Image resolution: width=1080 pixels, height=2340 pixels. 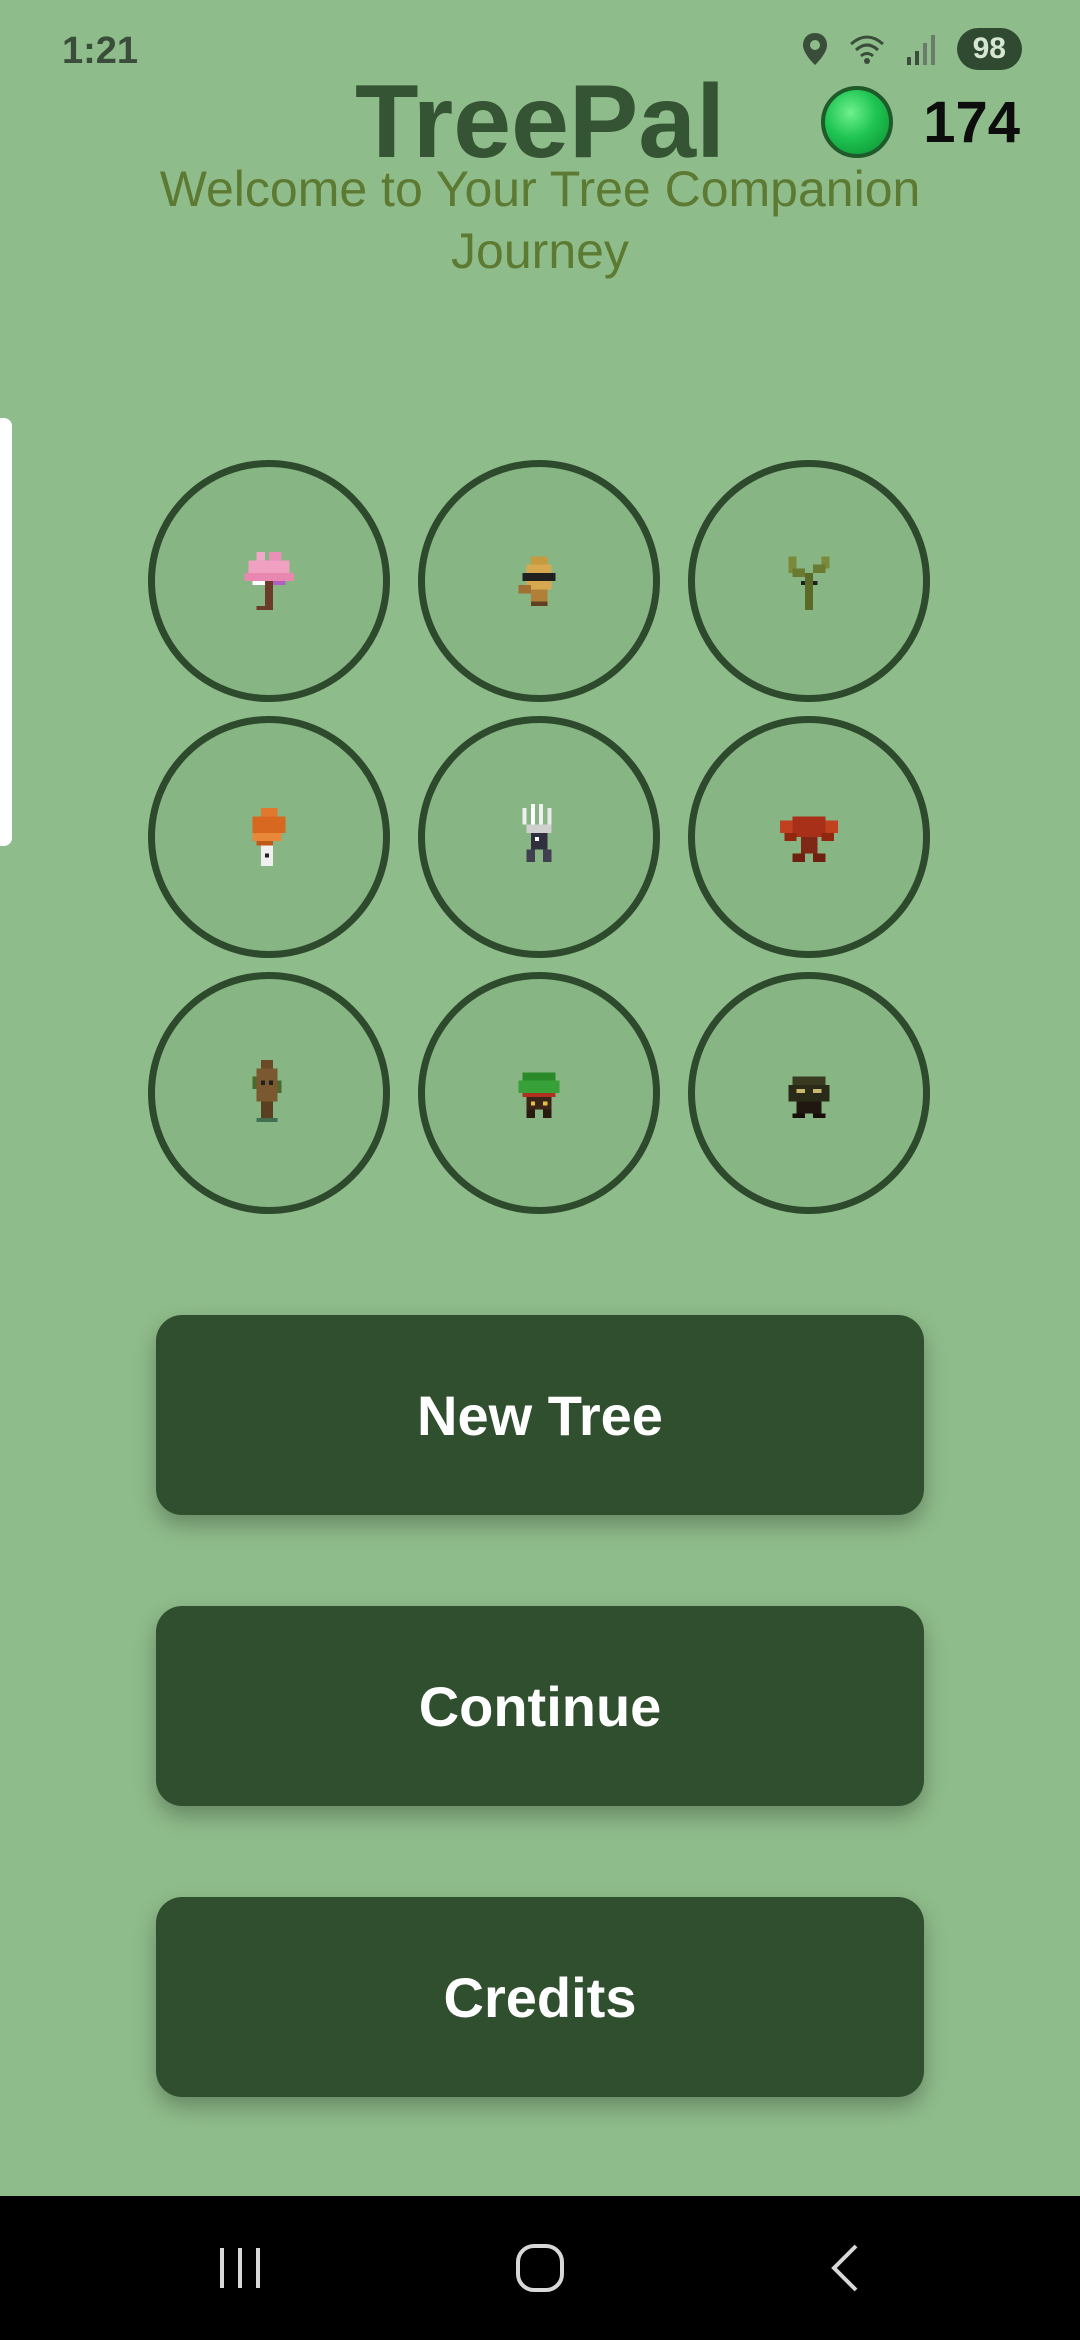 What do you see at coordinates (920, 122) in the screenshot?
I see `coin-counter: 174` at bounding box center [920, 122].